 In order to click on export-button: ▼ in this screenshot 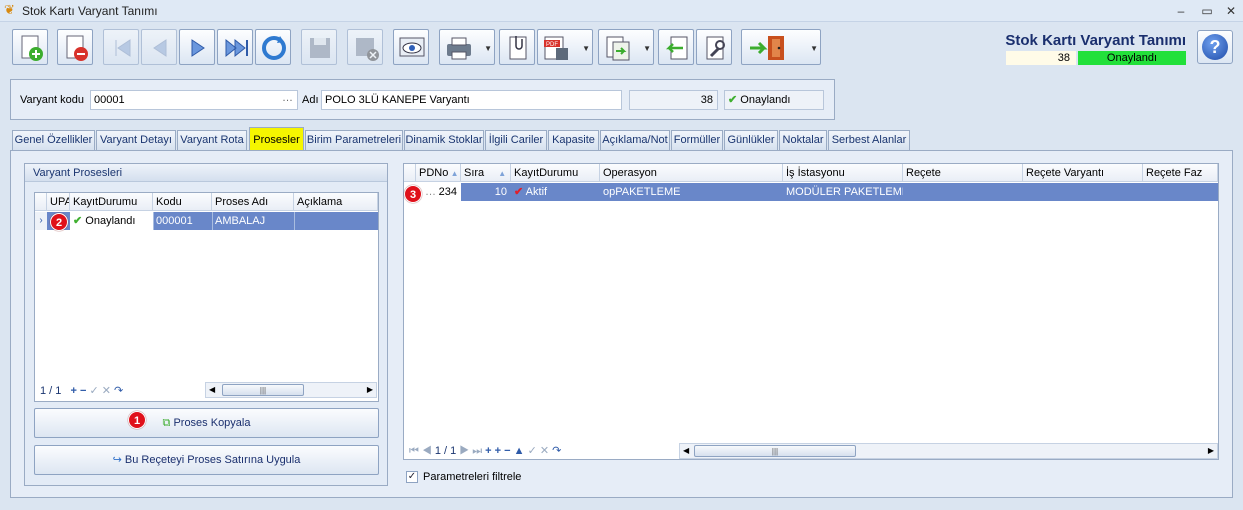, I will do `click(626, 47)`.